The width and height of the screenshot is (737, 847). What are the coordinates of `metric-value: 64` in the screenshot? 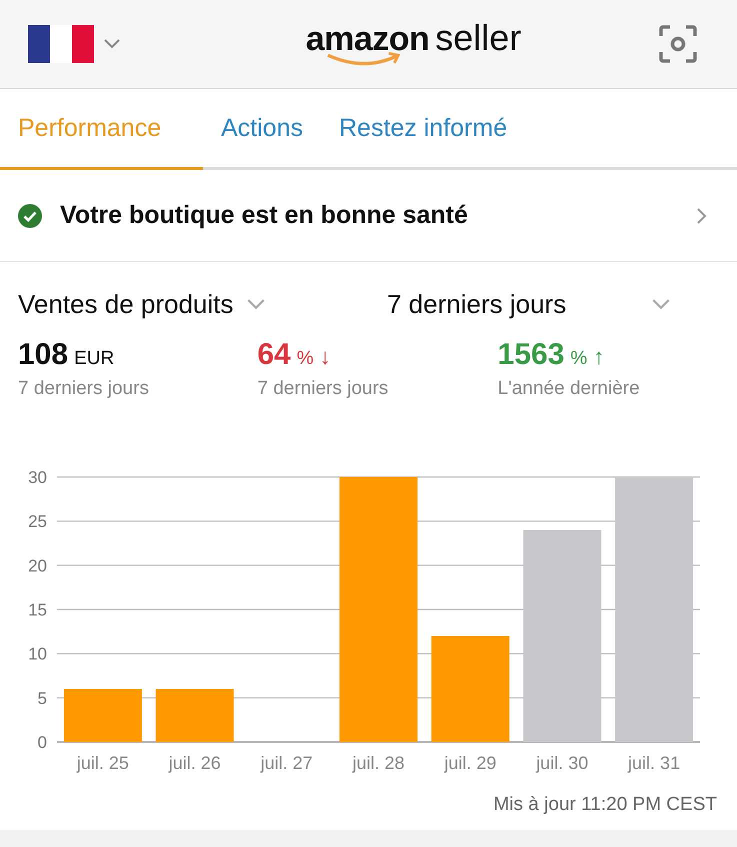 It's located at (274, 355).